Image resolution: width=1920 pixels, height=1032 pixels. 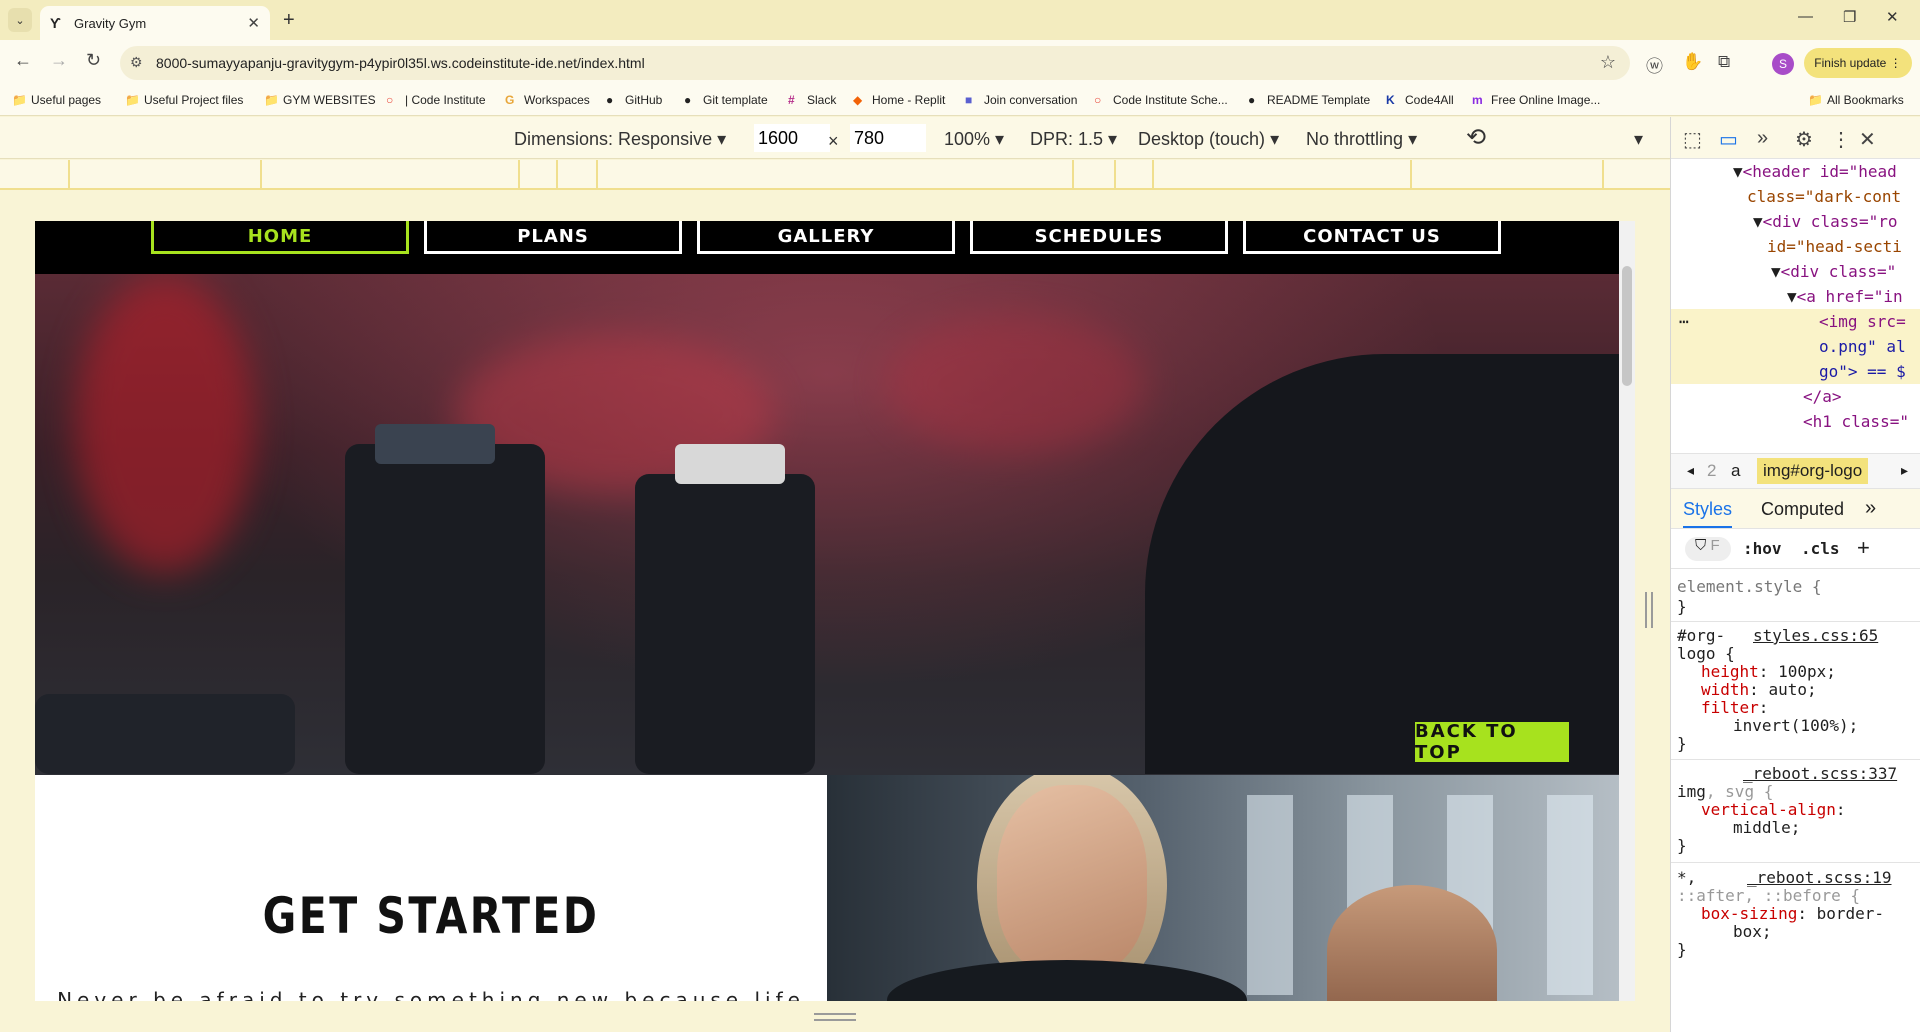 What do you see at coordinates (1867, 139) in the screenshot?
I see `close-devtools-icon: ✕` at bounding box center [1867, 139].